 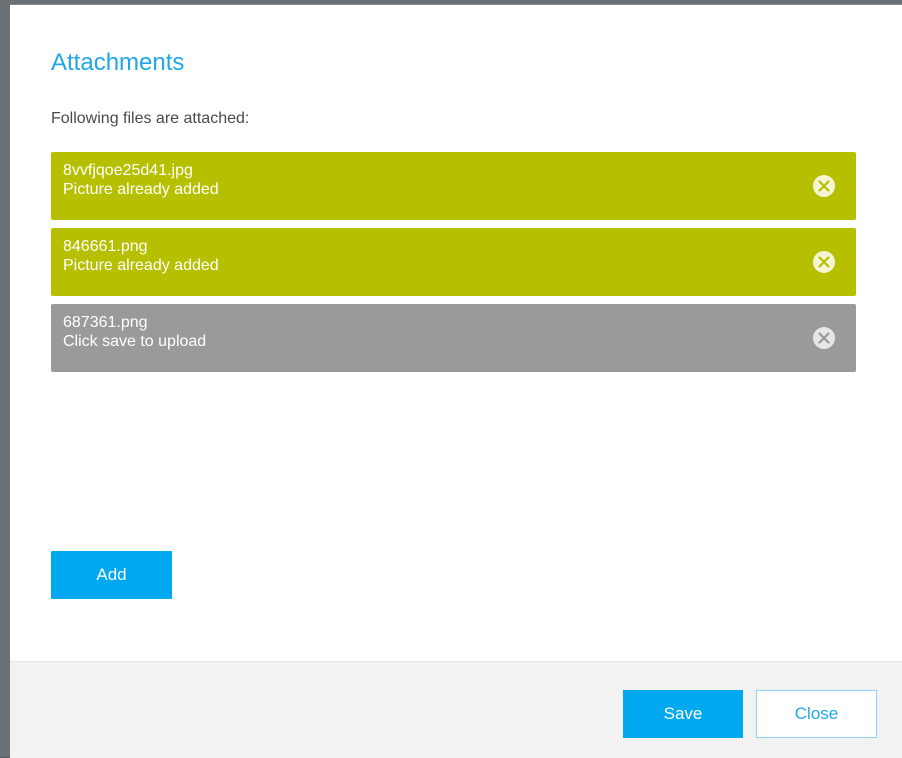 What do you see at coordinates (105, 246) in the screenshot?
I see `file-name: 846661.png` at bounding box center [105, 246].